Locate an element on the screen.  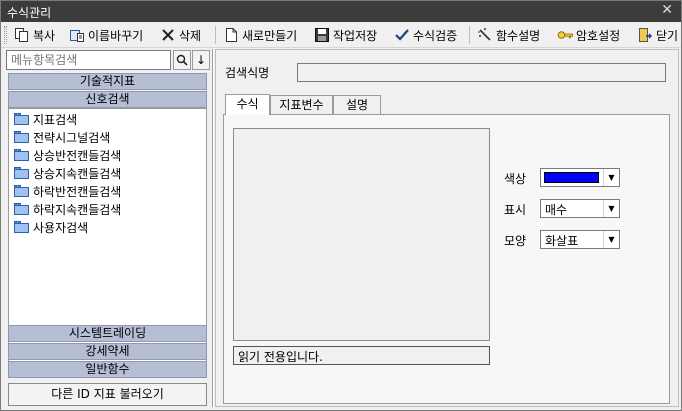
function-help-label: 함수설명 is located at coordinates (518, 35).